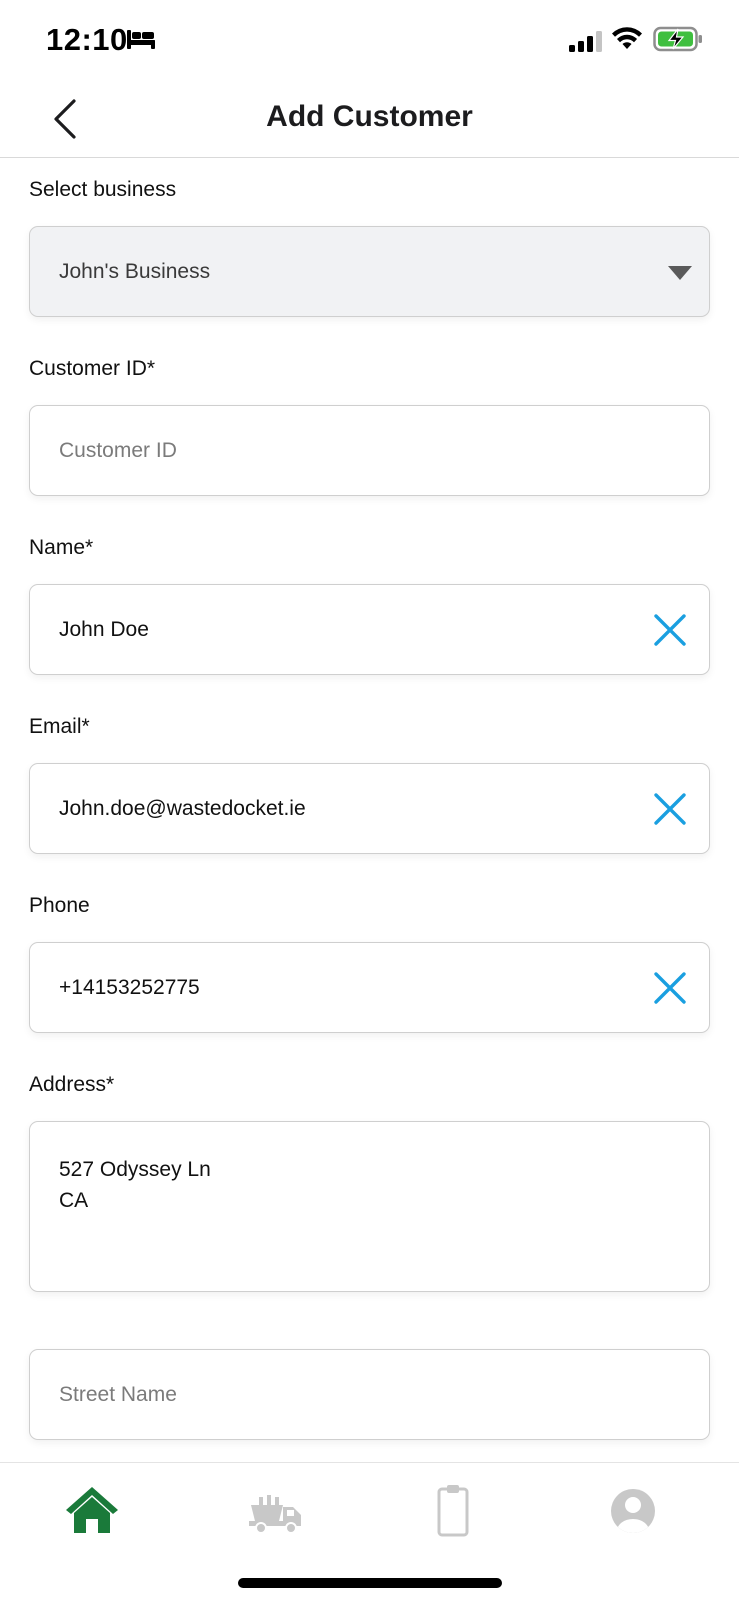  Describe the element at coordinates (369, 629) in the screenshot. I see `name-field: John Doe` at that location.